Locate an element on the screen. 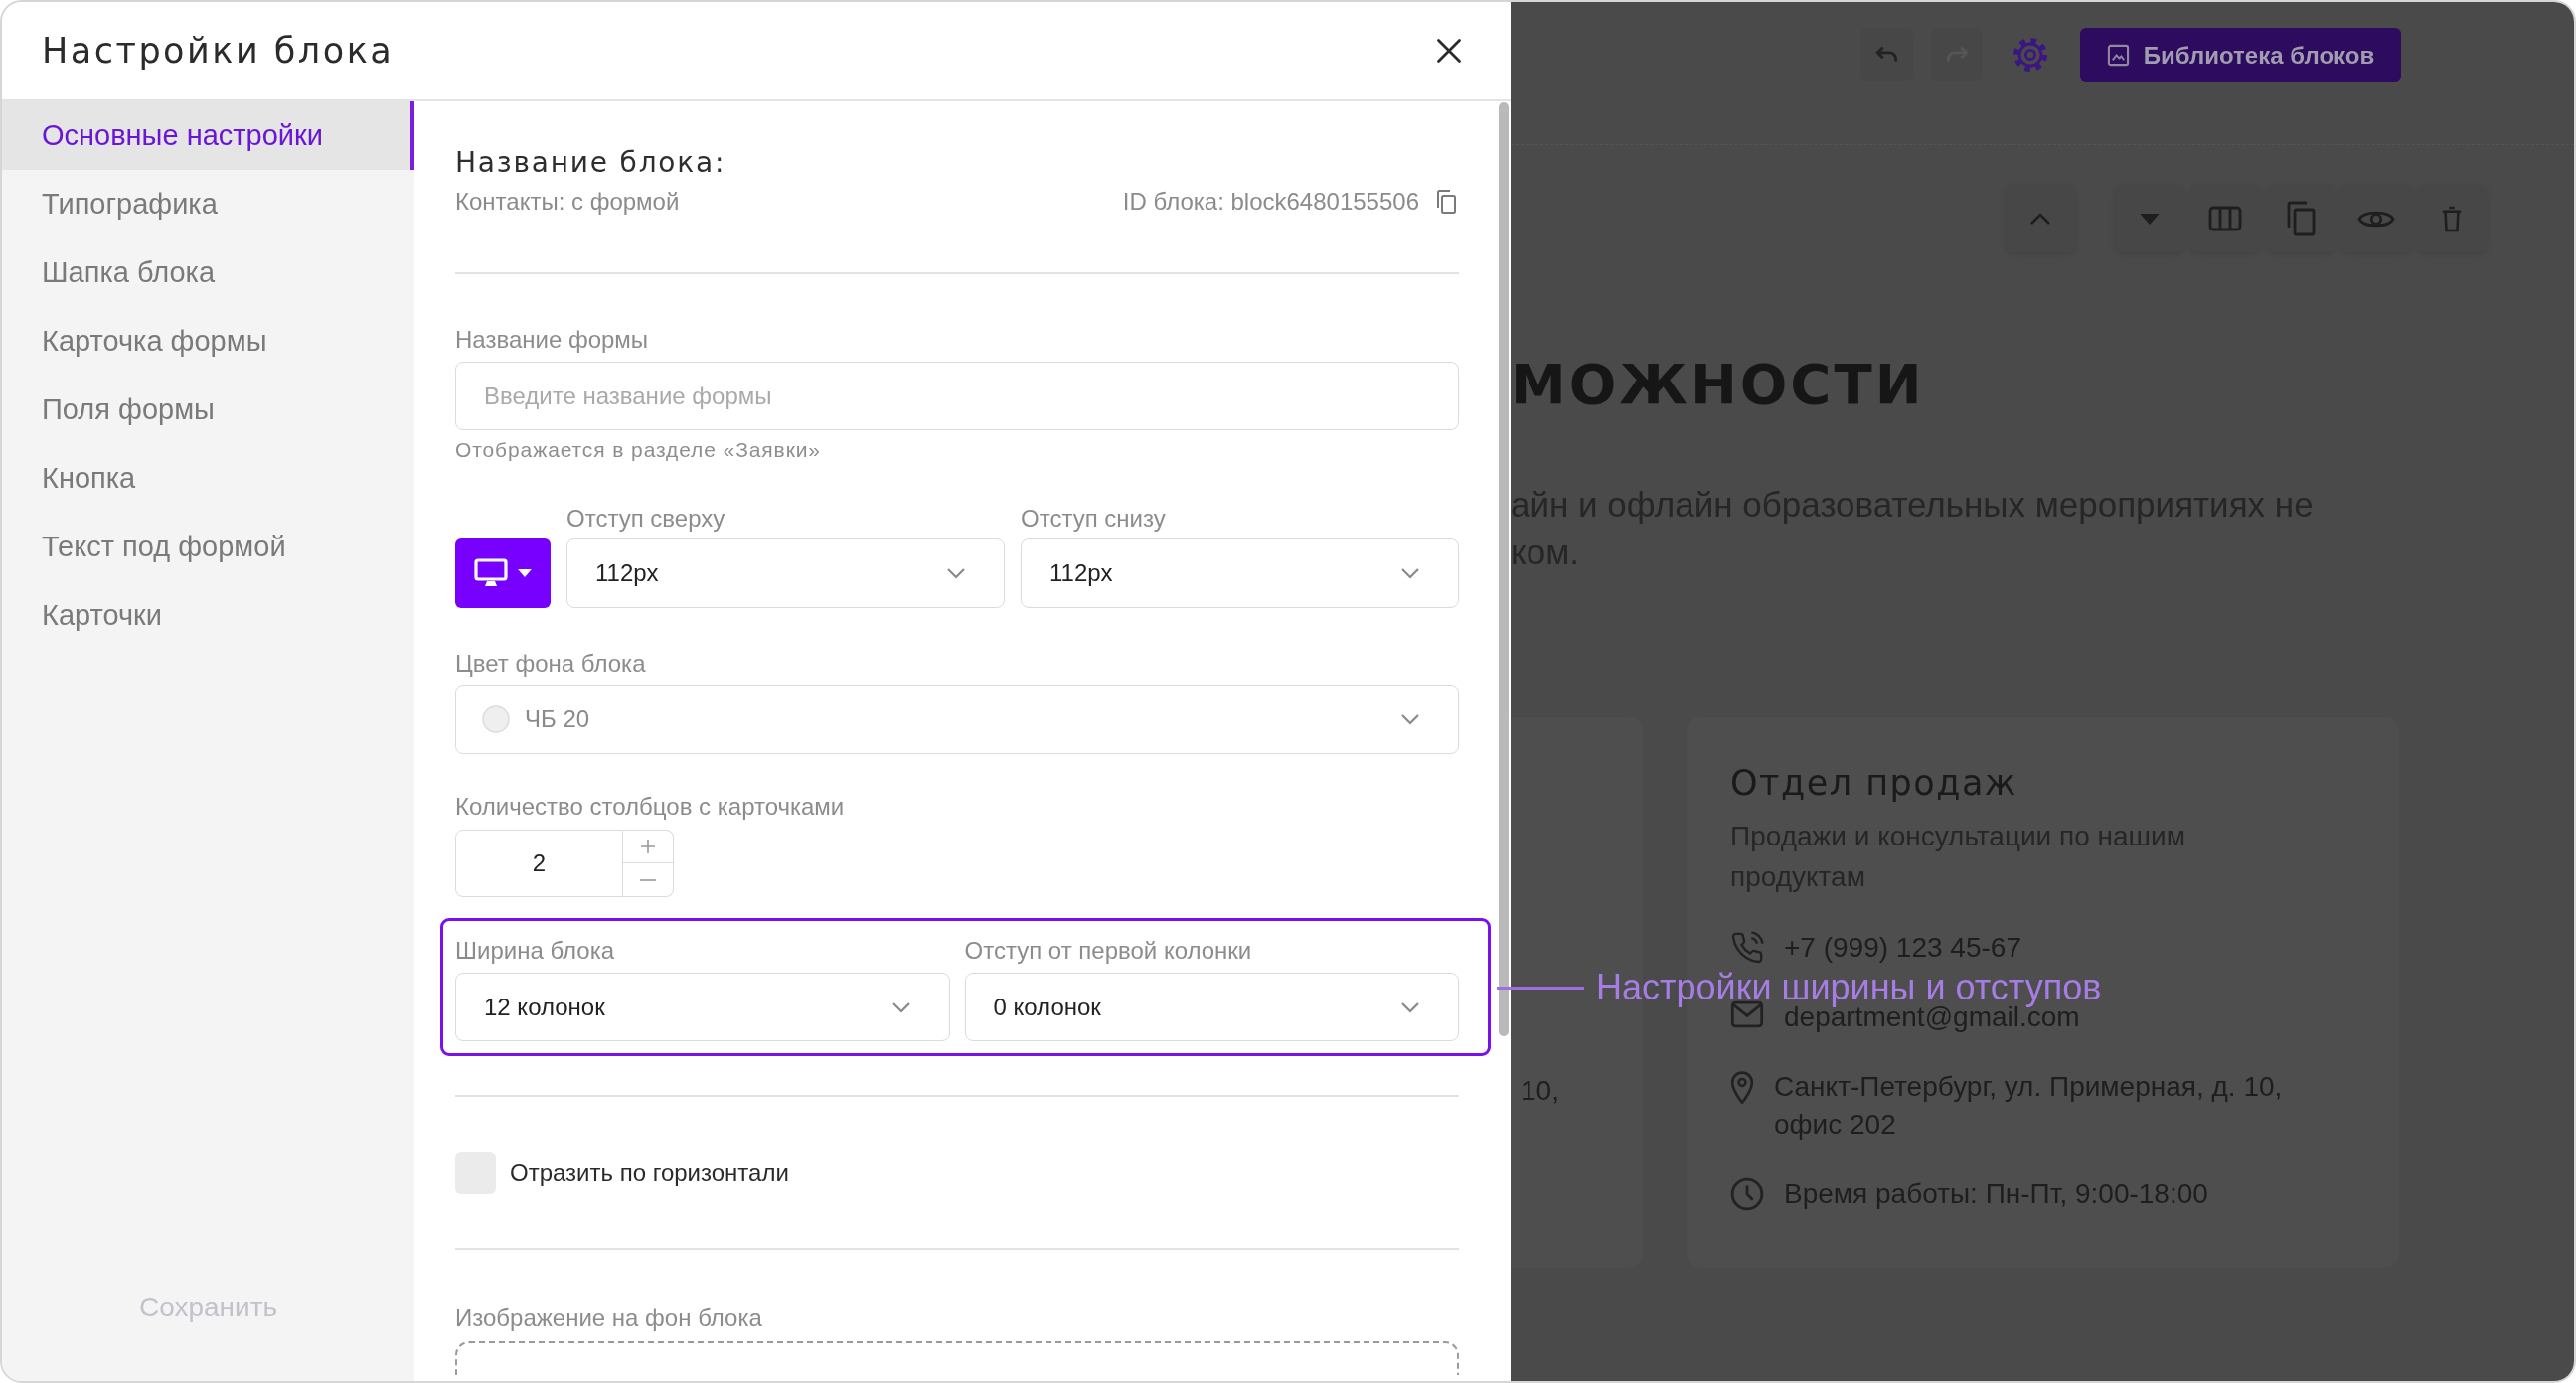  checkbox-label: Отразить по горизонтали is located at coordinates (649, 1173).